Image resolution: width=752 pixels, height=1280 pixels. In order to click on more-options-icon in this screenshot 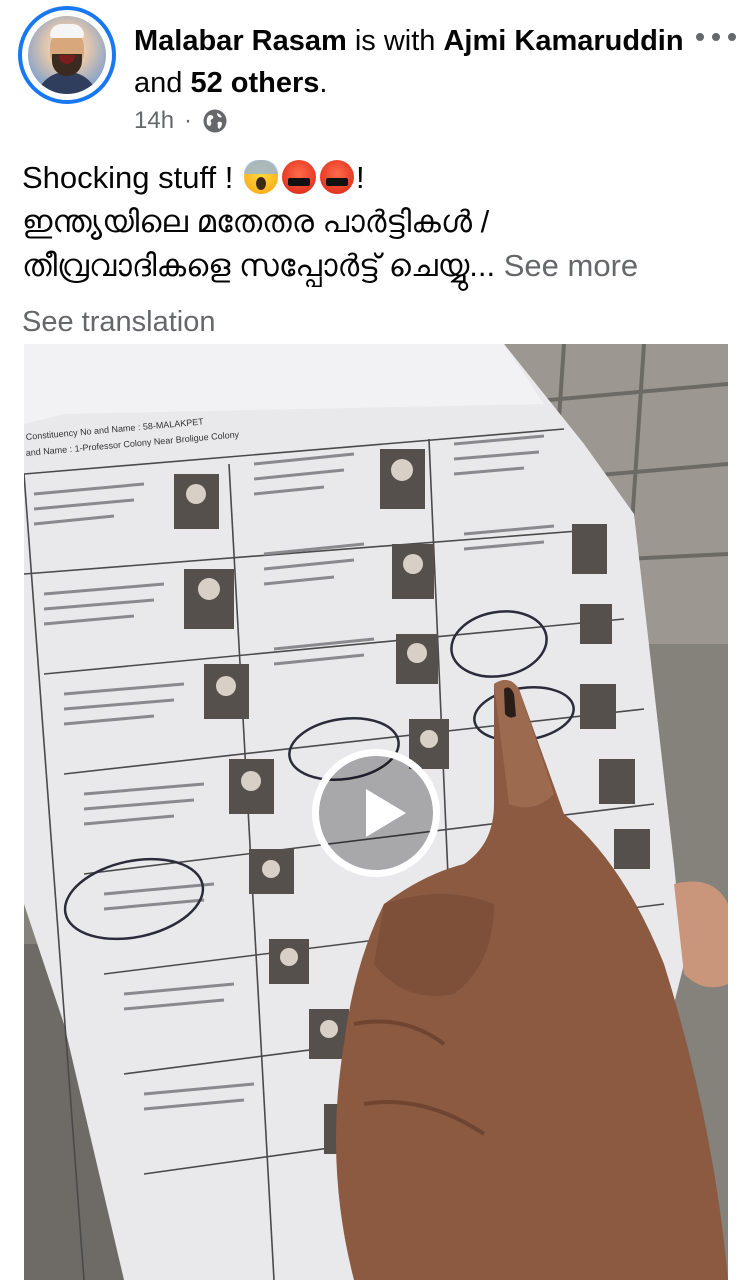, I will do `click(716, 37)`.